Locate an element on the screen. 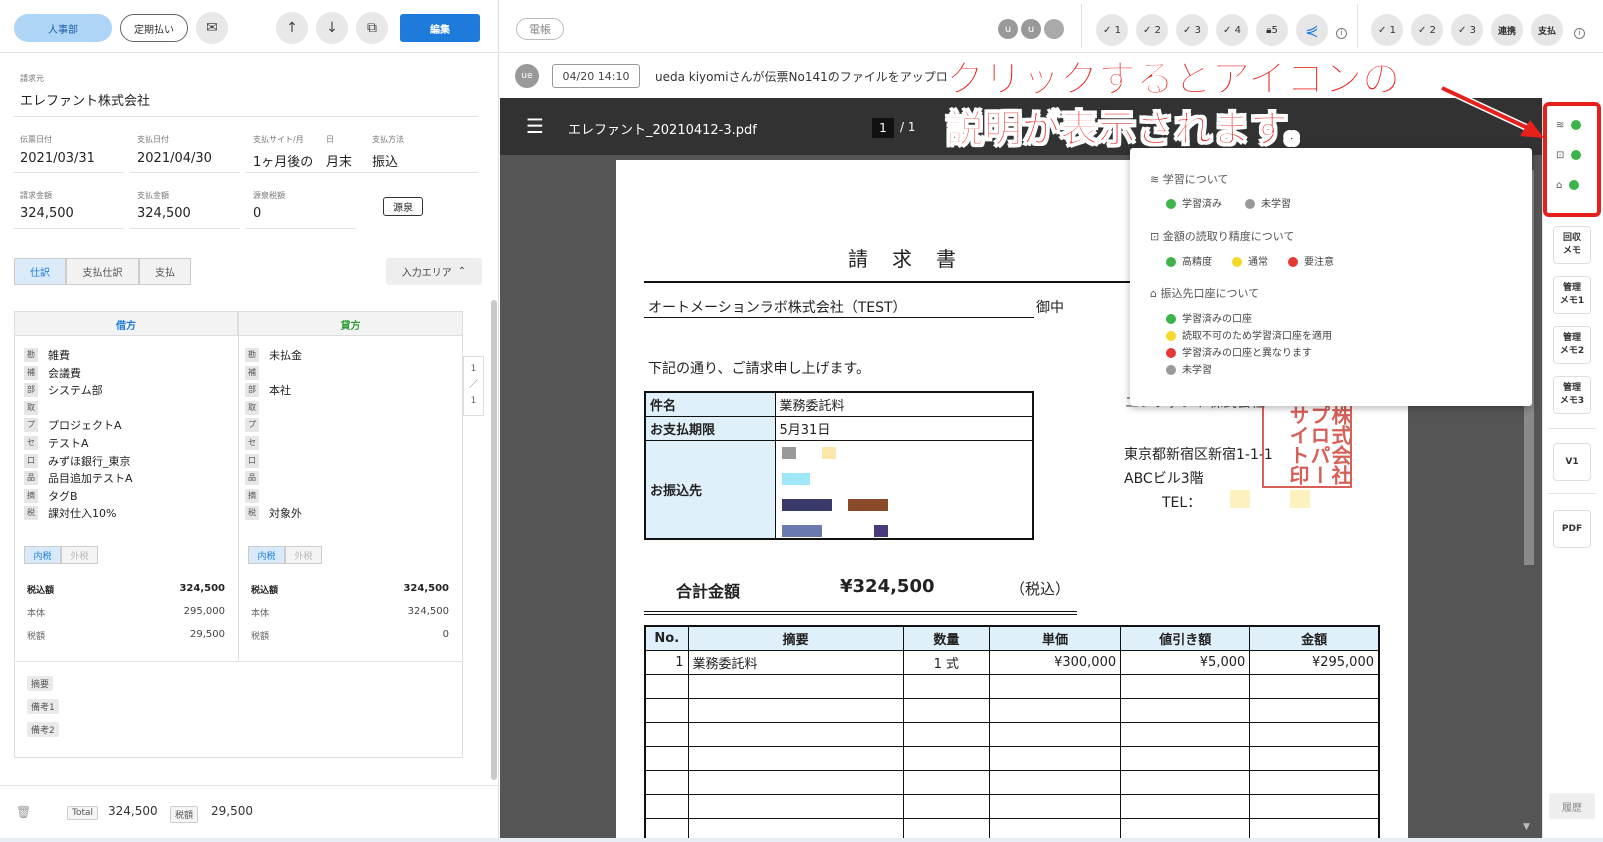 This screenshot has width=1603, height=842. amount-value: 0 is located at coordinates (445, 634).